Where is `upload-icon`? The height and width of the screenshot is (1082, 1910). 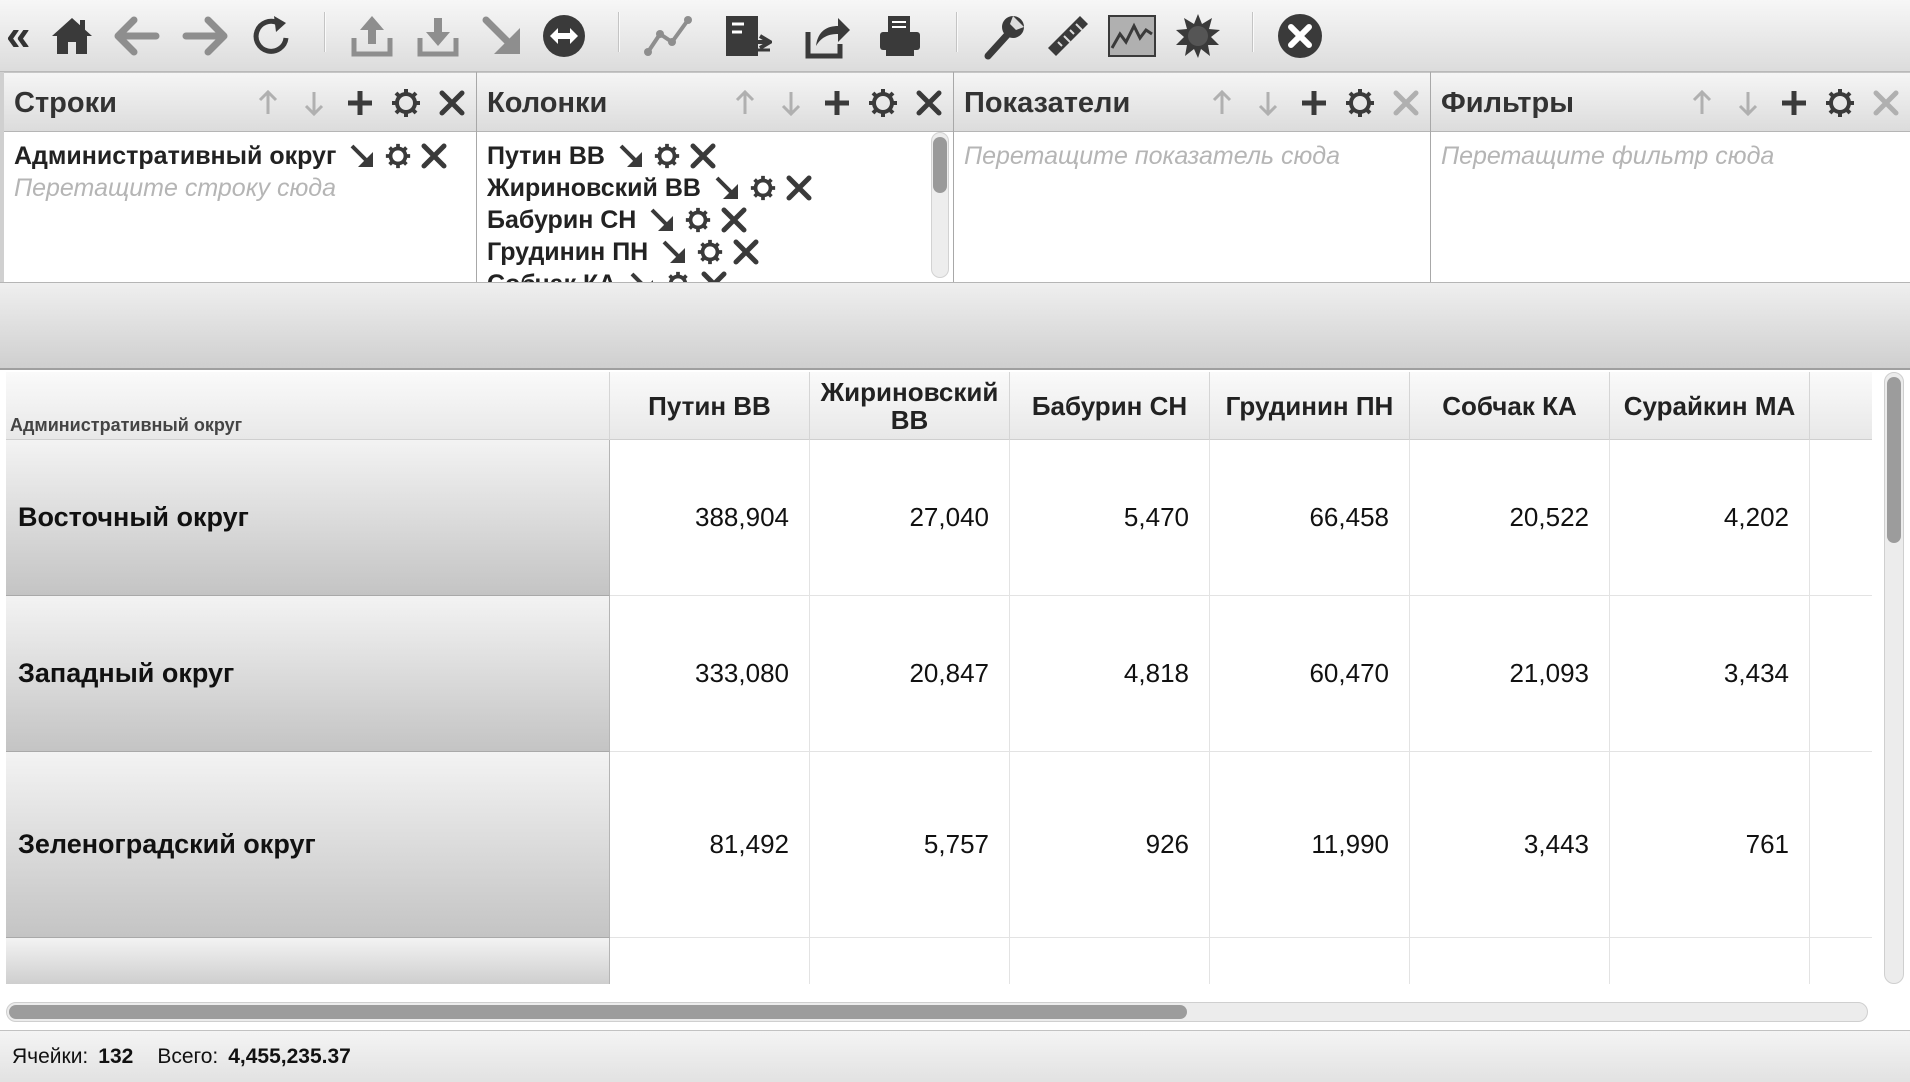 upload-icon is located at coordinates (372, 36).